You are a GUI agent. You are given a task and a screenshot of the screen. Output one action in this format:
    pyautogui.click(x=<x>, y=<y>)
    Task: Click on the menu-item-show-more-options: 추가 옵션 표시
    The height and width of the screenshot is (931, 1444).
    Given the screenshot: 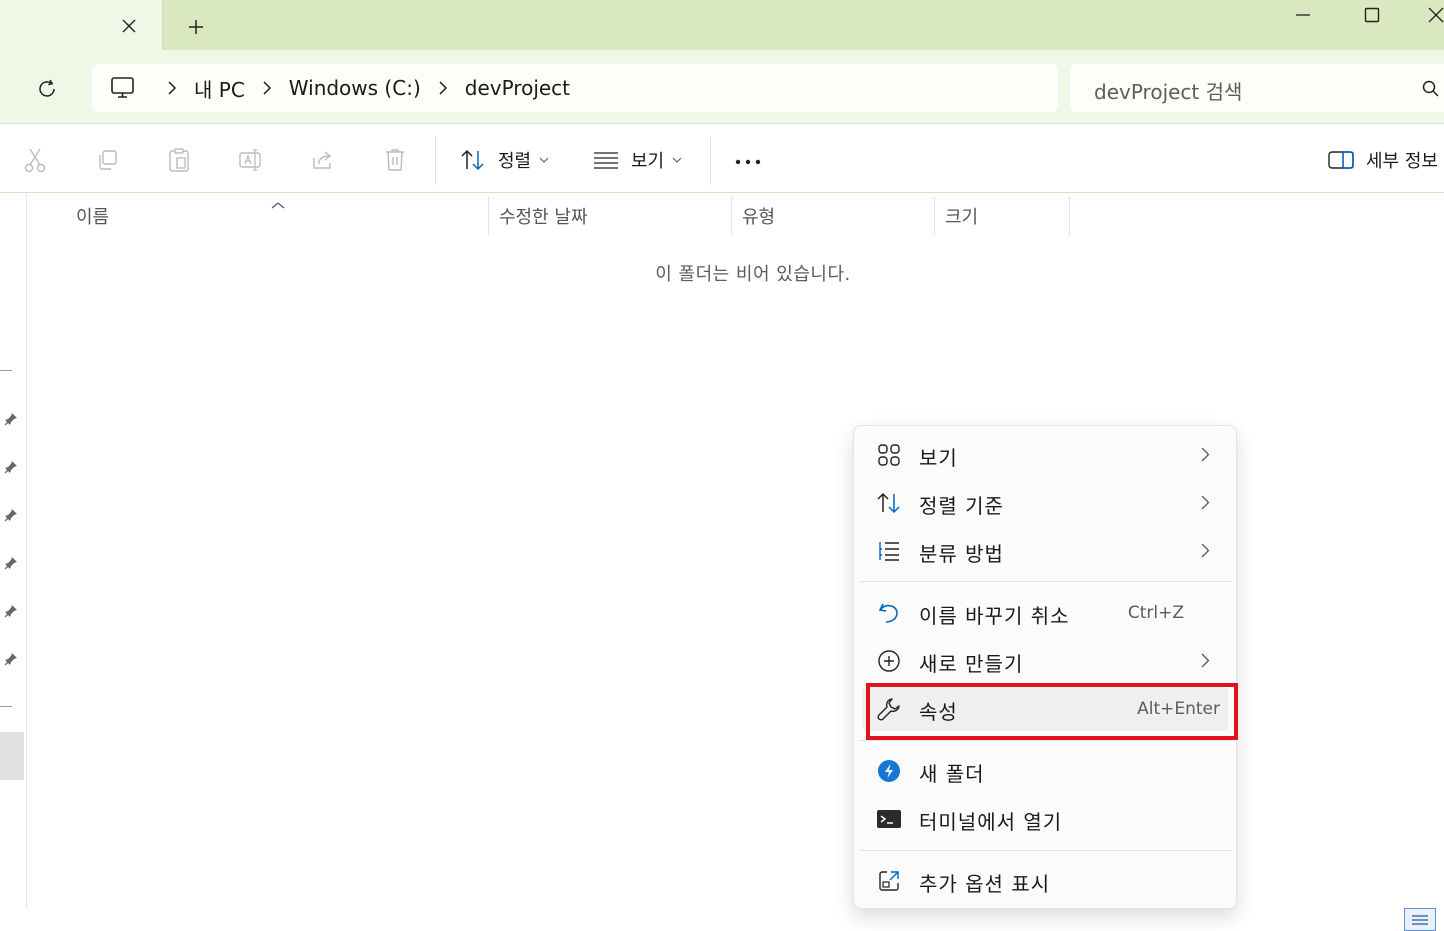 What is the action you would take?
    pyautogui.click(x=1045, y=881)
    